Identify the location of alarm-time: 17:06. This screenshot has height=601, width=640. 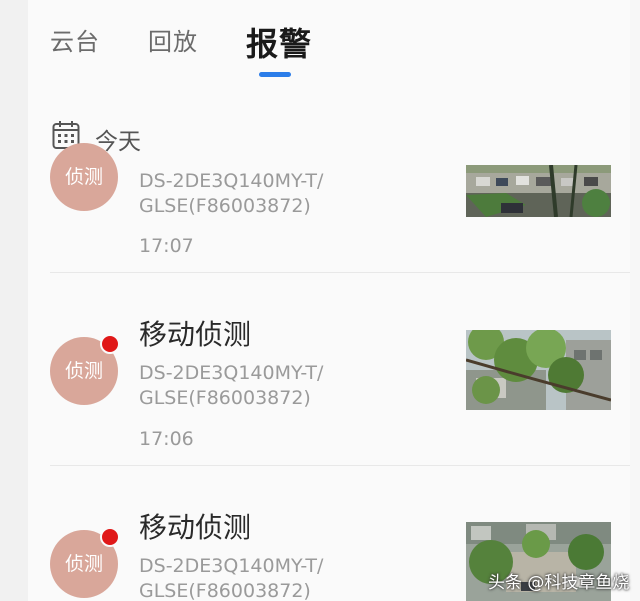
(166, 439).